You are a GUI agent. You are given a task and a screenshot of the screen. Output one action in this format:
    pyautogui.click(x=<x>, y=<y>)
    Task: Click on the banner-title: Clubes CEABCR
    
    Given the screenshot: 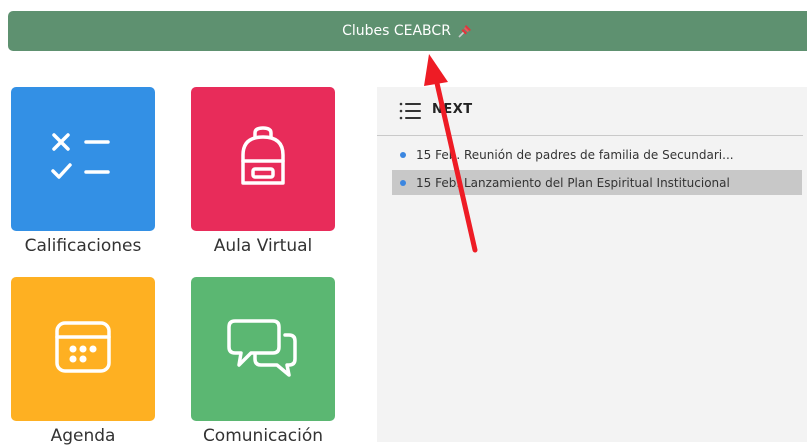 What is the action you would take?
    pyautogui.click(x=396, y=31)
    